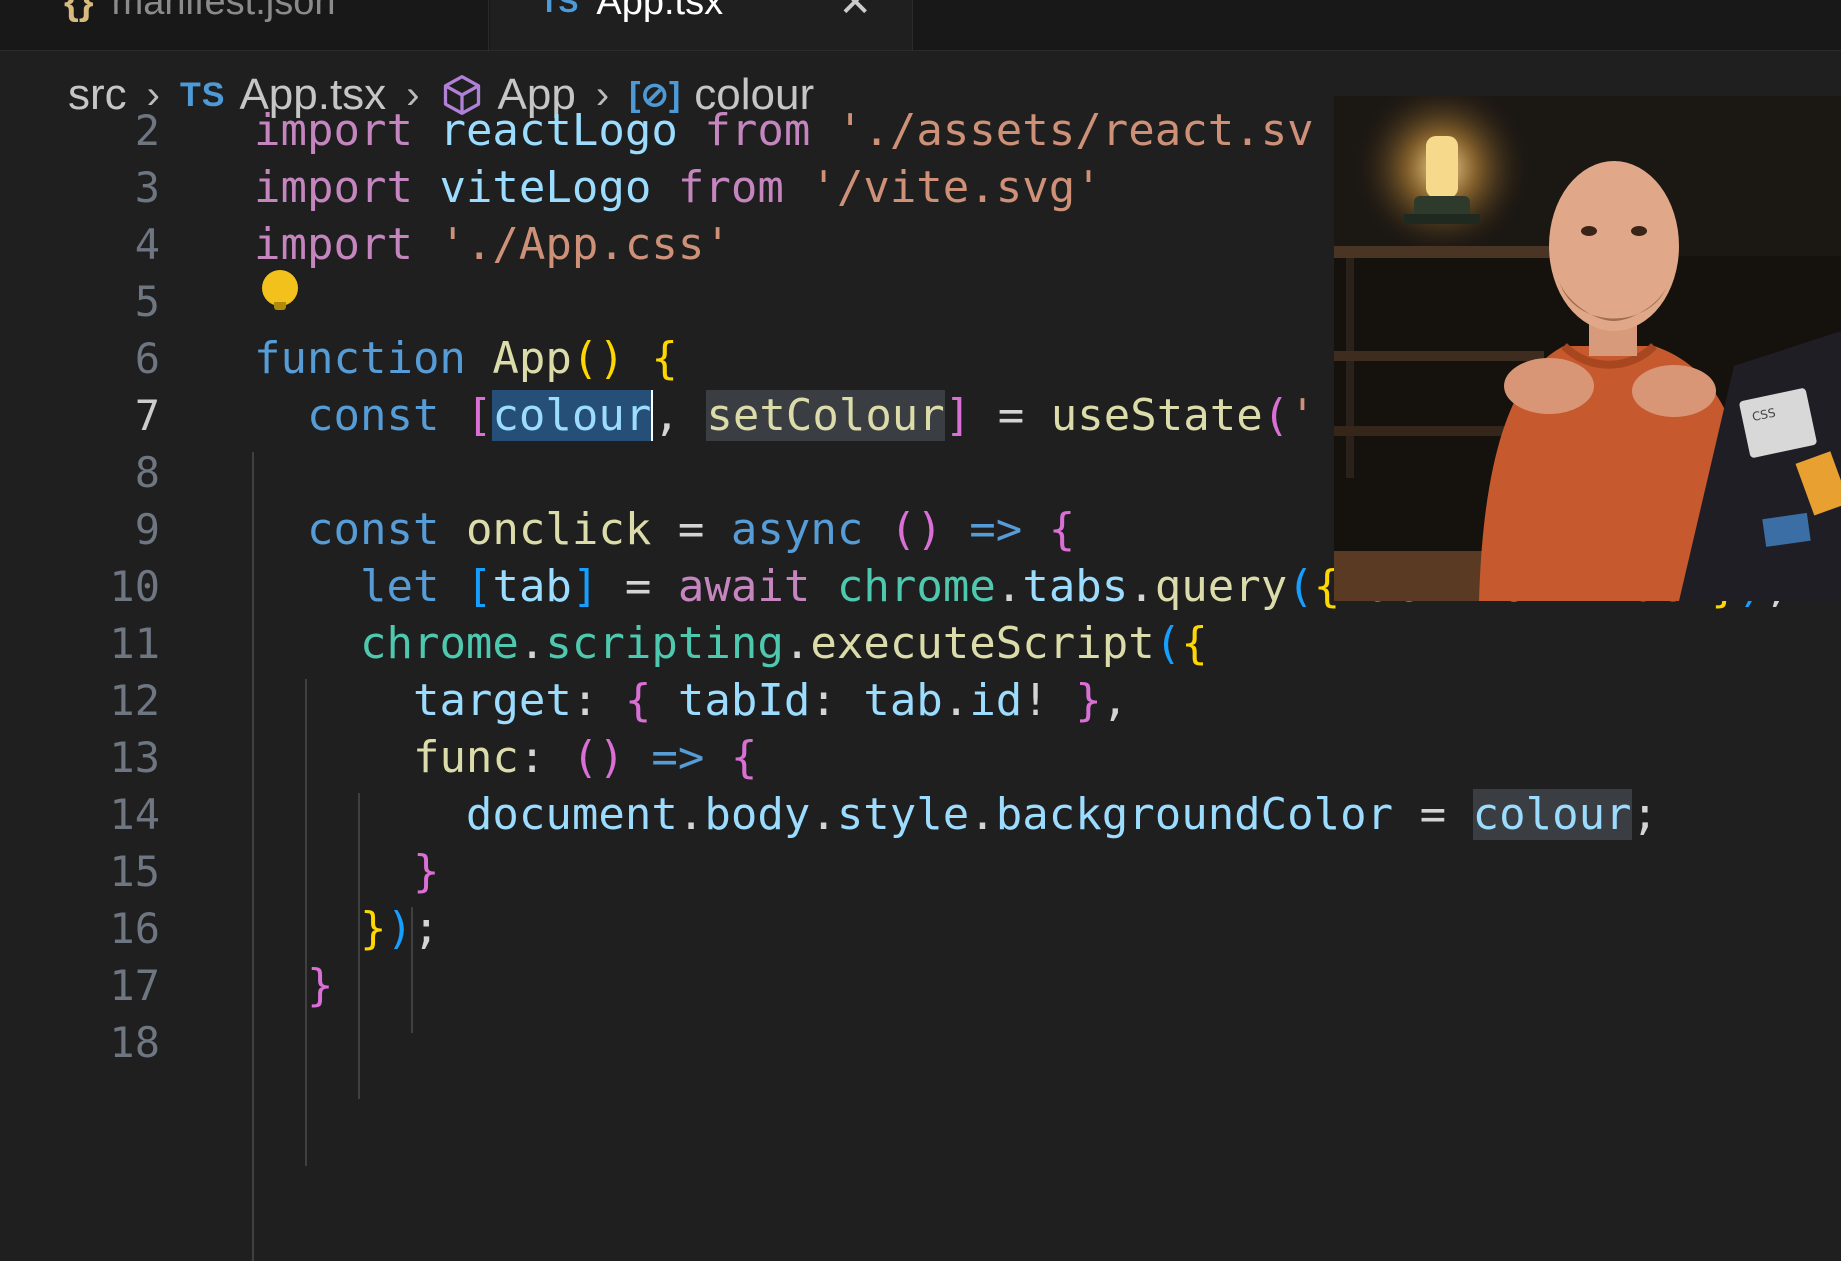 The height and width of the screenshot is (1261, 1841). Describe the element at coordinates (280, 290) in the screenshot. I see `lightbulb-icon` at that location.